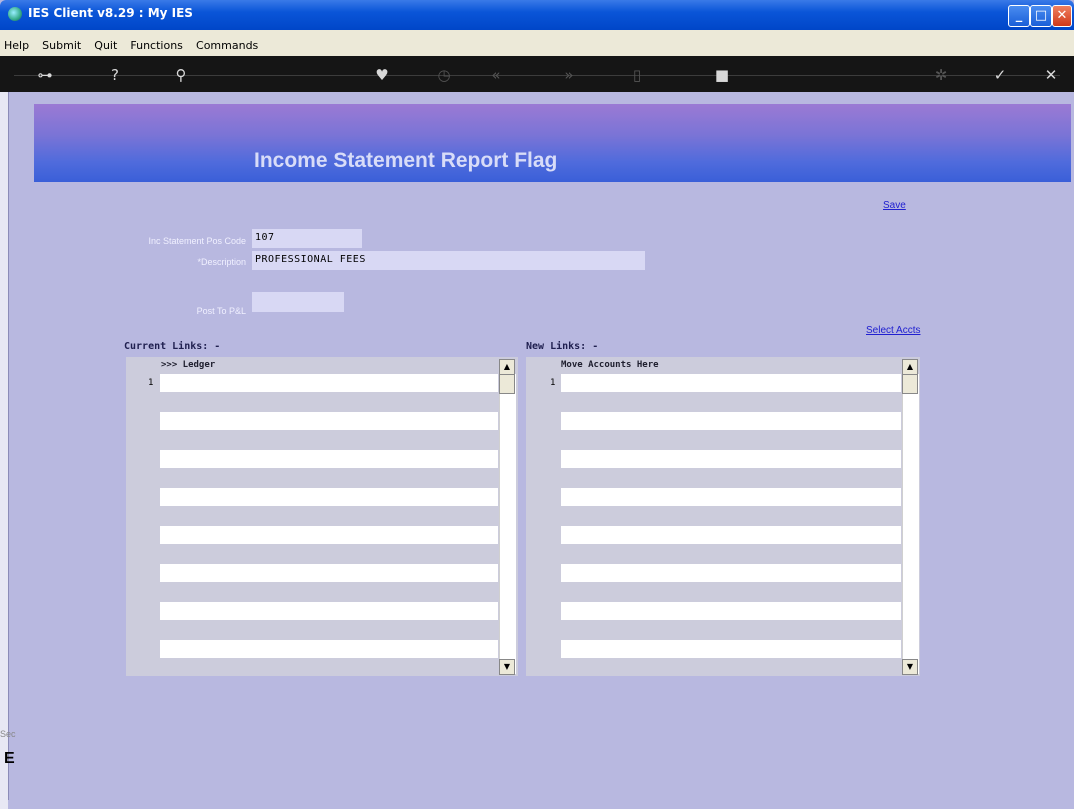  What do you see at coordinates (227, 41) in the screenshot?
I see `menu-commands: Commands` at bounding box center [227, 41].